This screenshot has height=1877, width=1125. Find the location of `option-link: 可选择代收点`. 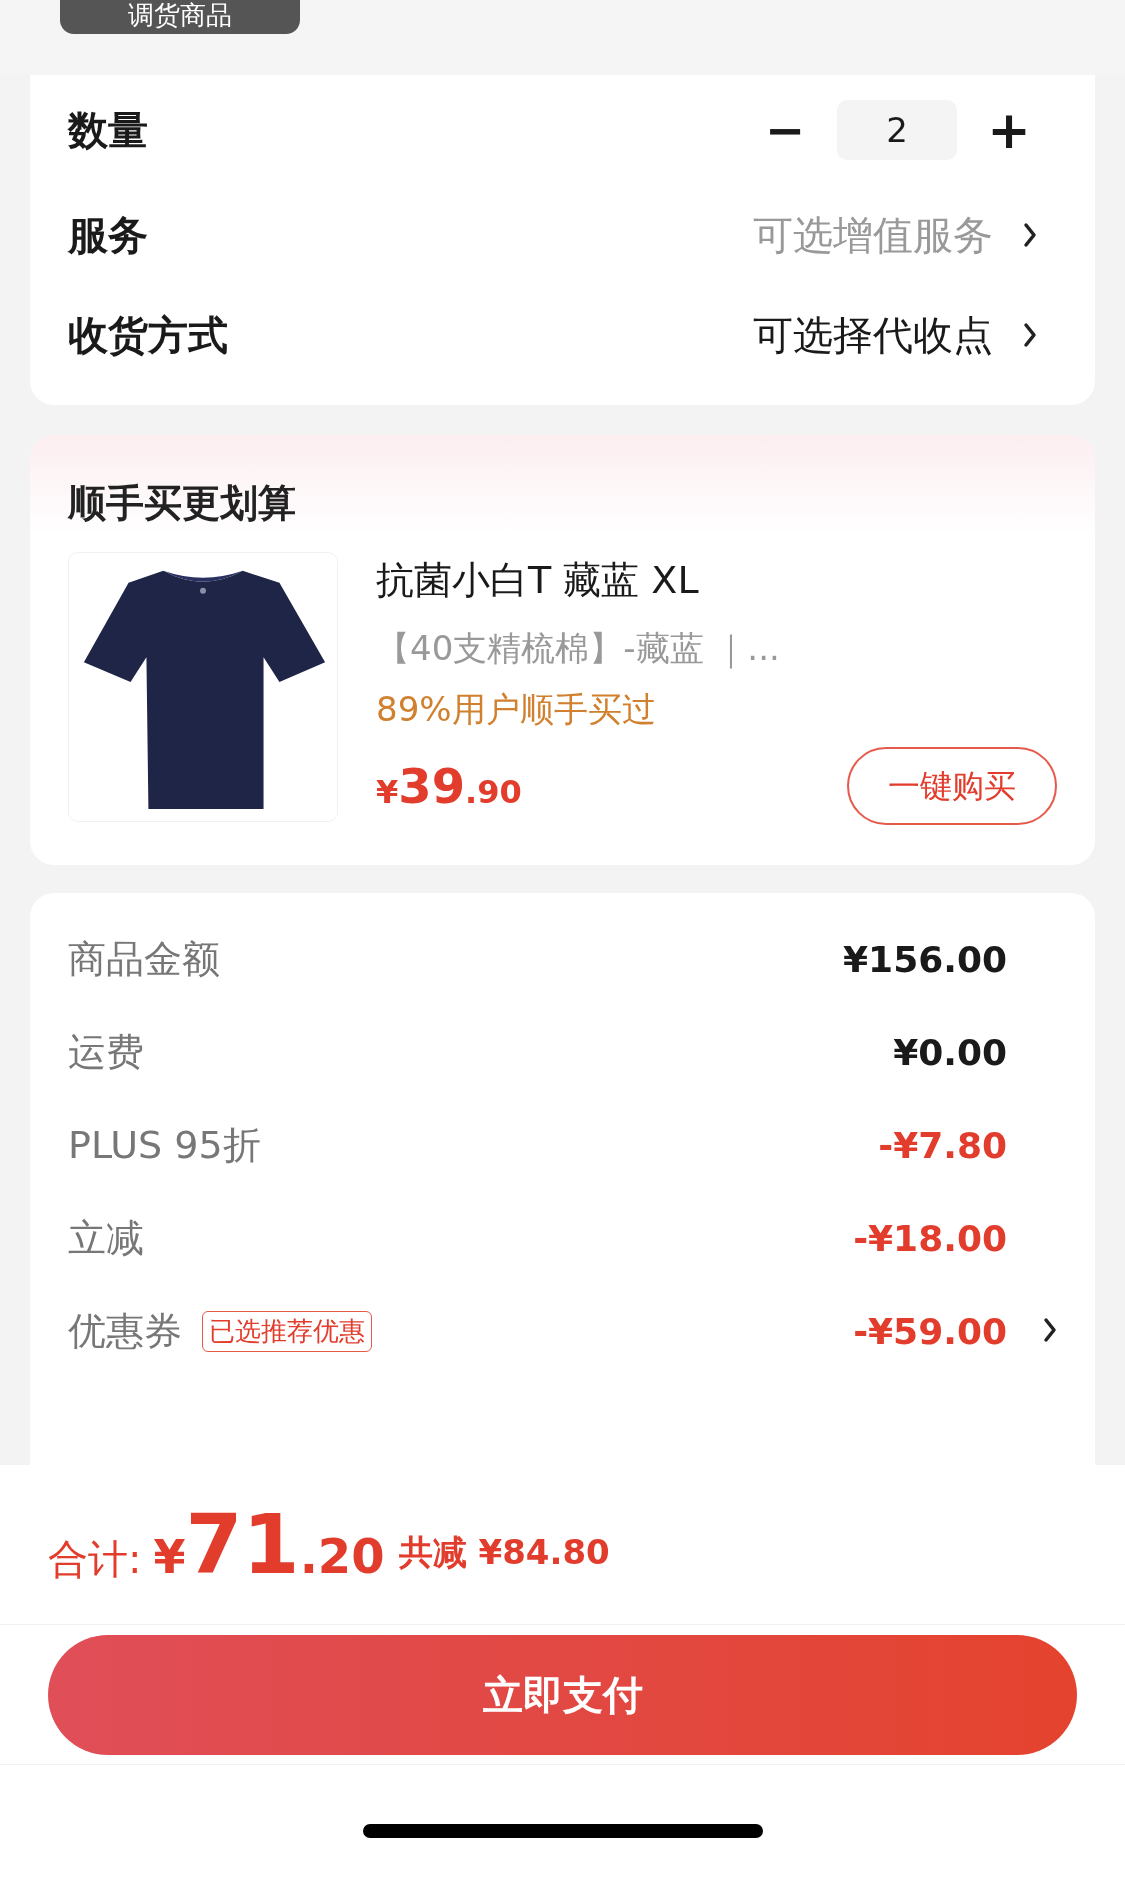

option-link: 可选择代收点 is located at coordinates (895, 335).